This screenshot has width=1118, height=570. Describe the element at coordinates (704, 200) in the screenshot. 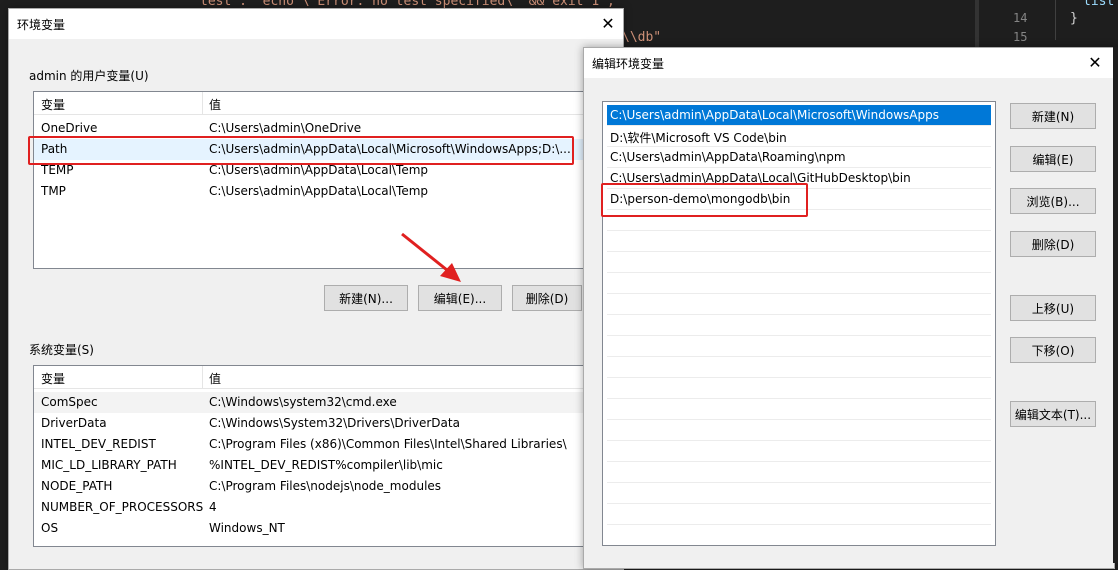

I see `new-path-highlight-annotation` at that location.